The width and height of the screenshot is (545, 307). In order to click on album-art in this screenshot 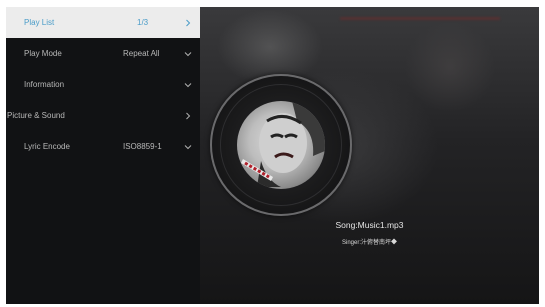, I will do `click(281, 145)`.